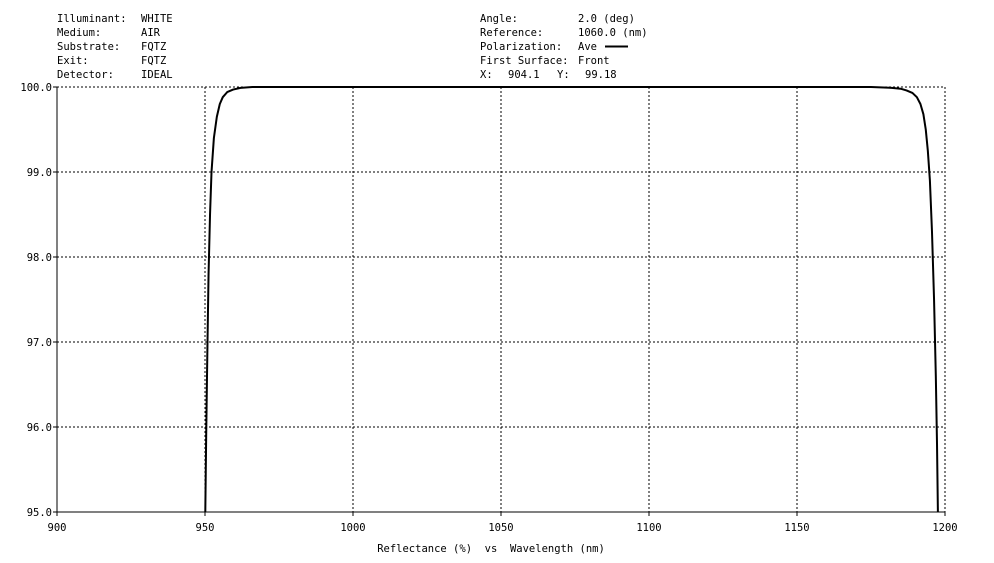  What do you see at coordinates (511, 33) in the screenshot?
I see `reference-label: Reference:` at bounding box center [511, 33].